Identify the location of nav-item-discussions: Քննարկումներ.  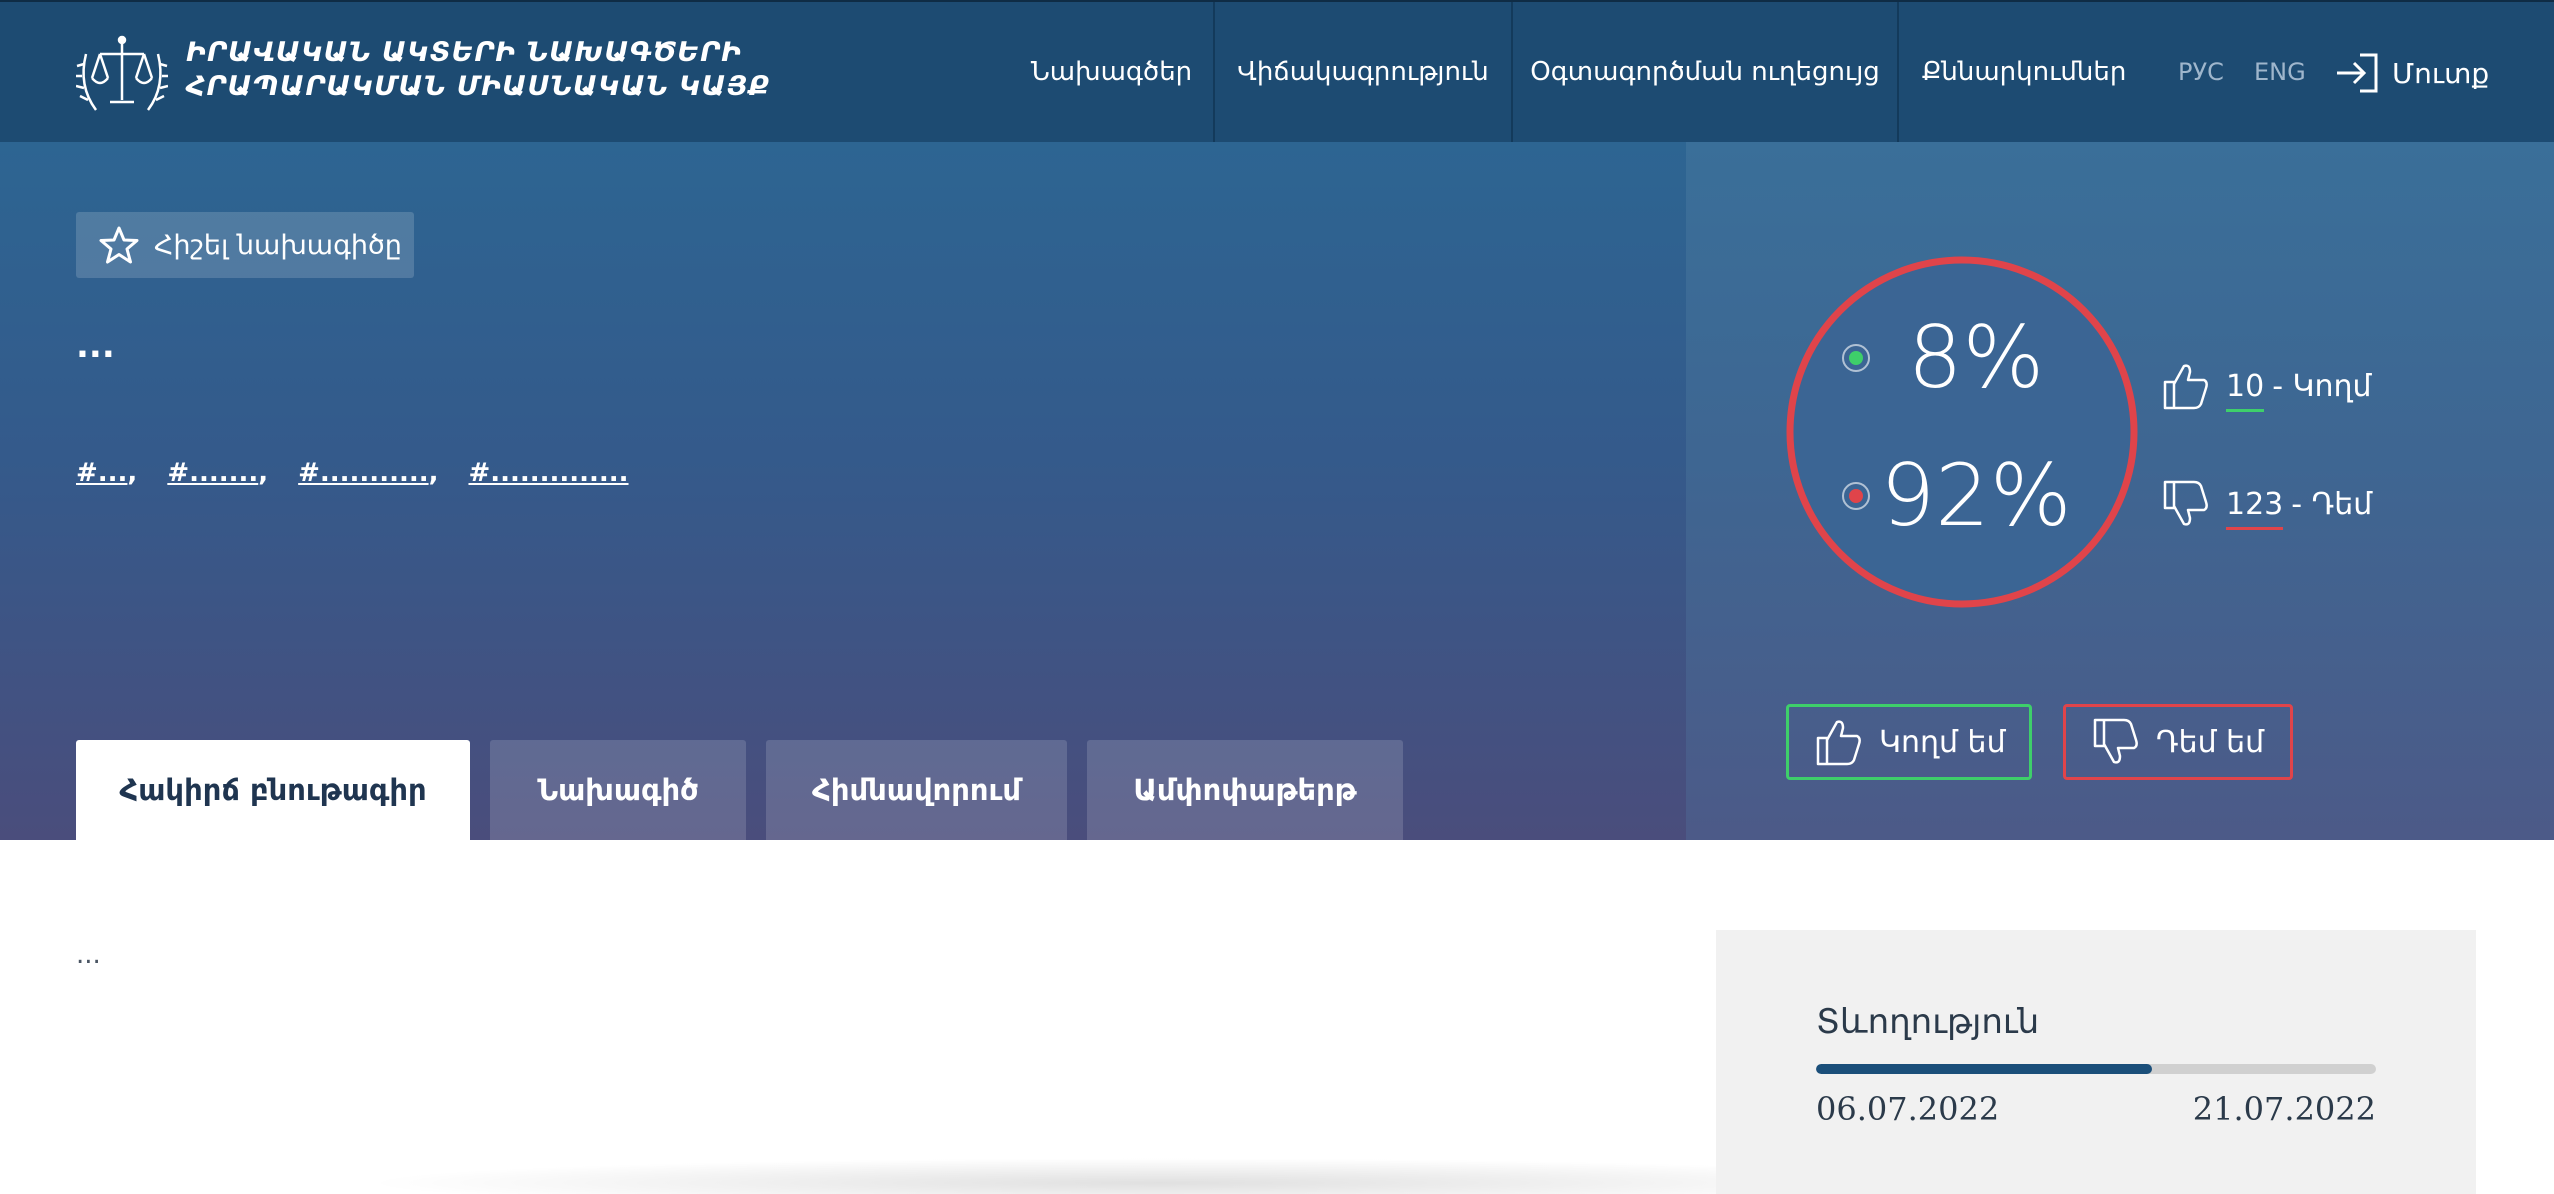
(2024, 72).